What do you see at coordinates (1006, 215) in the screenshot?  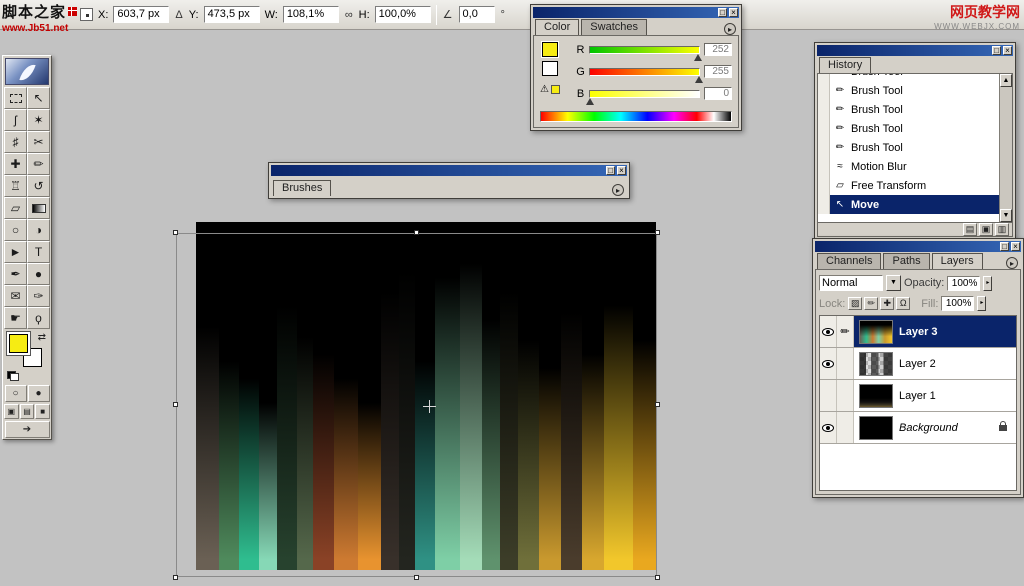 I see `scroll-down-icon: ▼` at bounding box center [1006, 215].